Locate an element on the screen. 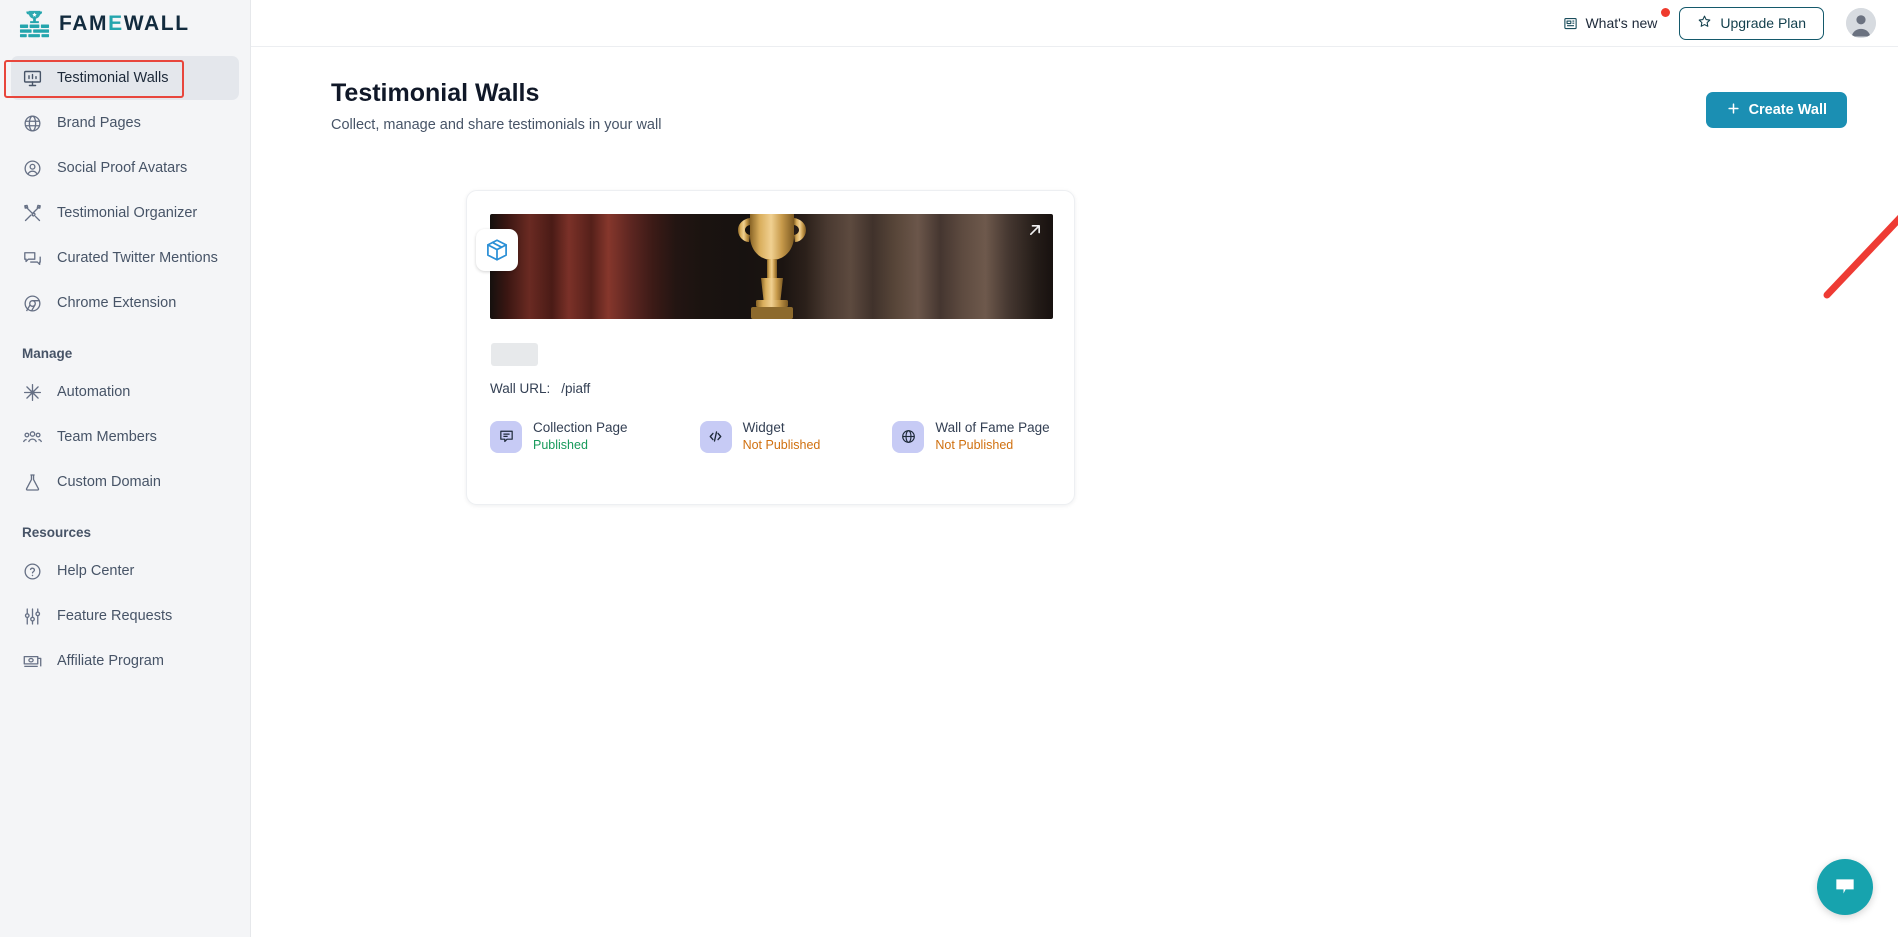  sidebar-section-manage-title: Manage is located at coordinates (47, 353).